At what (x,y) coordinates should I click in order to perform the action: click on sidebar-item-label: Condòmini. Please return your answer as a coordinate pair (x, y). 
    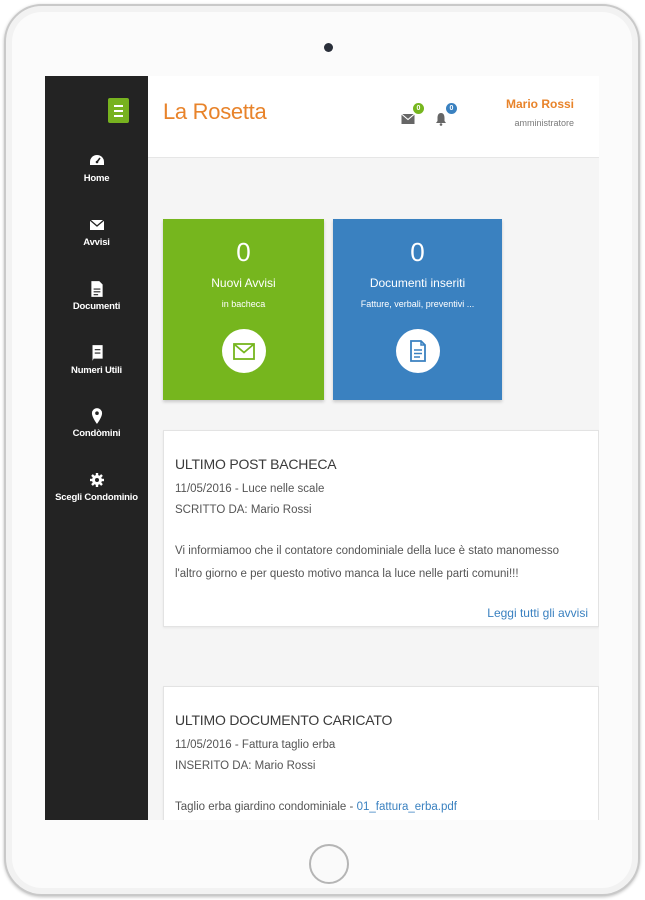
    Looking at the image, I should click on (96, 433).